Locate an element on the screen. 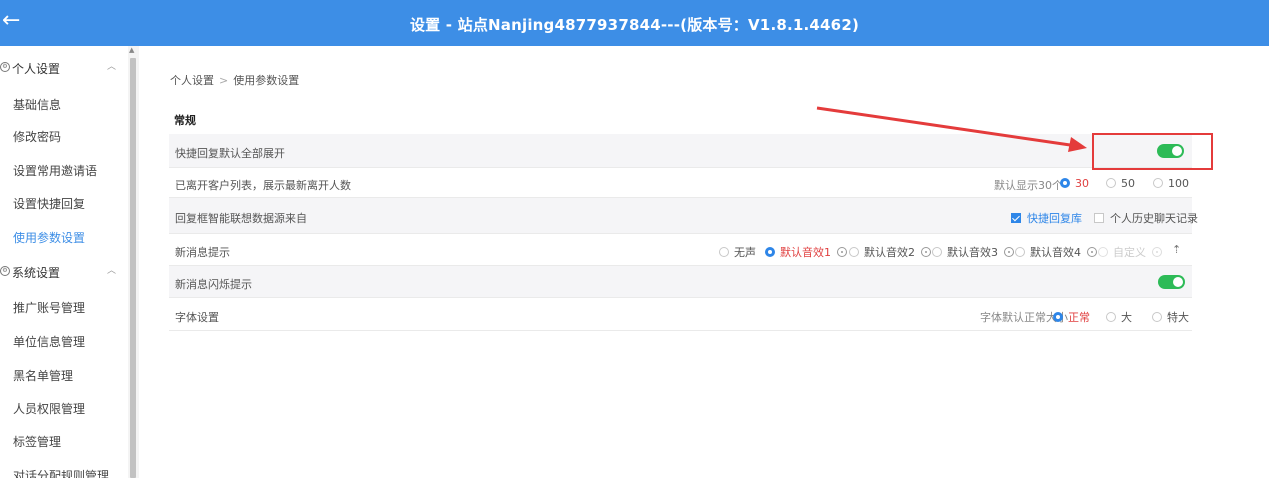 The image size is (1269, 478). upload-icon: ⇡ is located at coordinates (1176, 249).